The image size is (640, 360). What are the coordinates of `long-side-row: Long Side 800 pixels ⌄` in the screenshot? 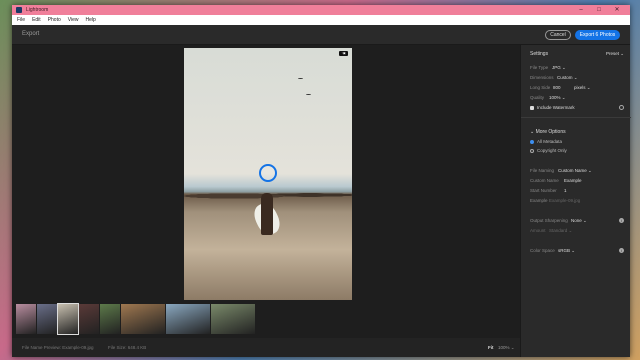 It's located at (560, 87).